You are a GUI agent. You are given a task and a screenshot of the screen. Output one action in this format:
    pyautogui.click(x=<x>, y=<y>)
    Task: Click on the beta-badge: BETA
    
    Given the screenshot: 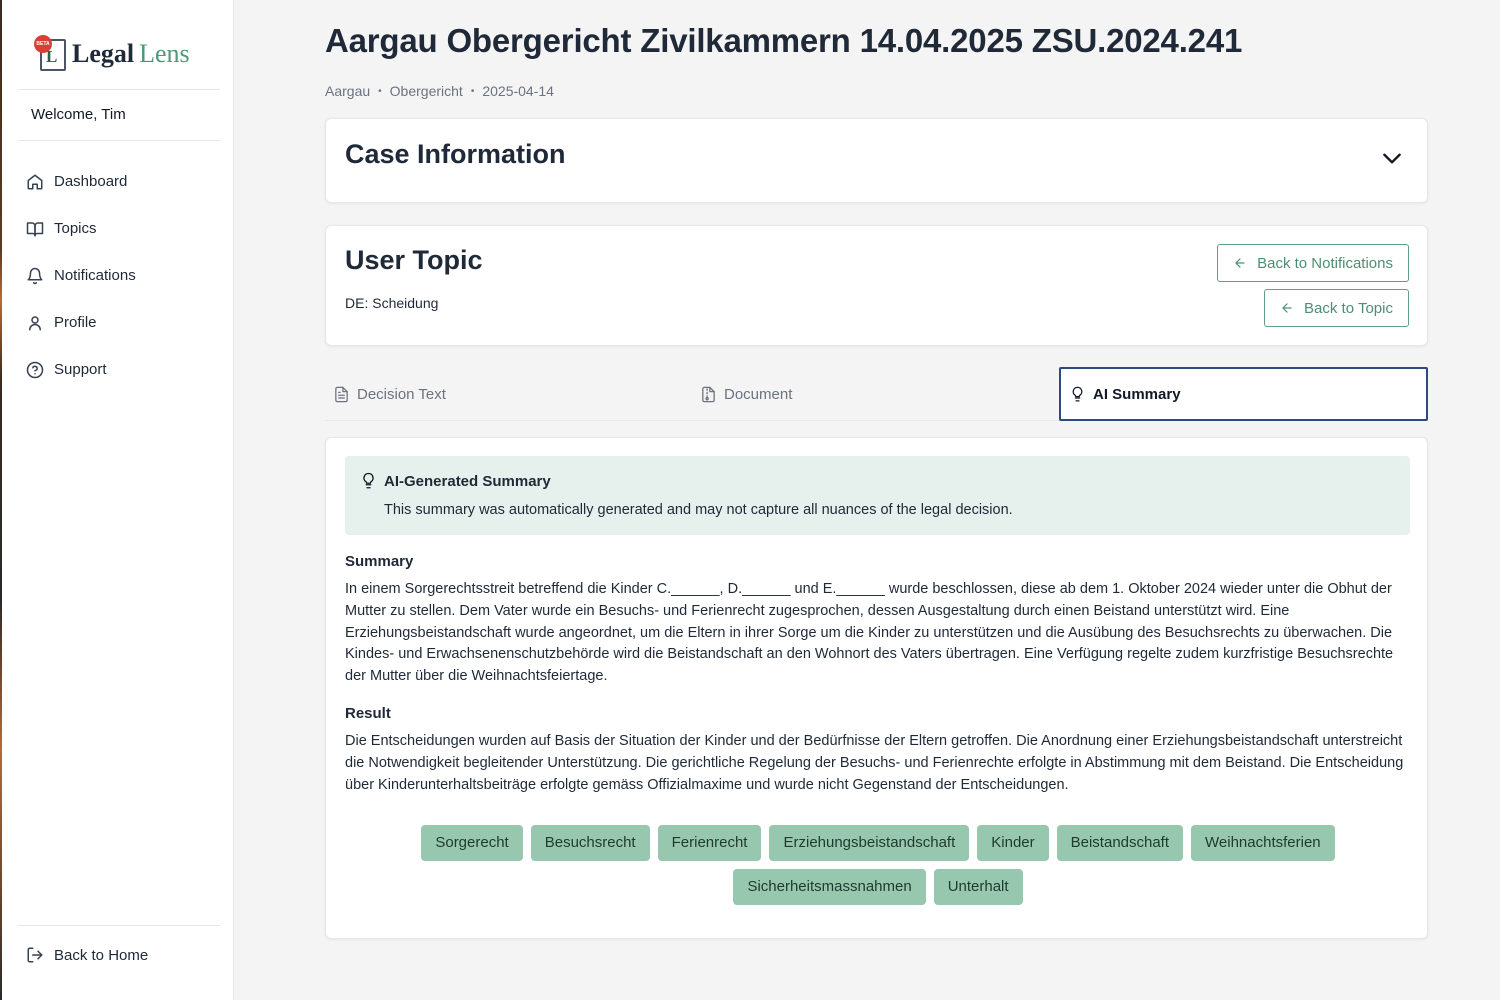 What is the action you would take?
    pyautogui.click(x=43, y=44)
    